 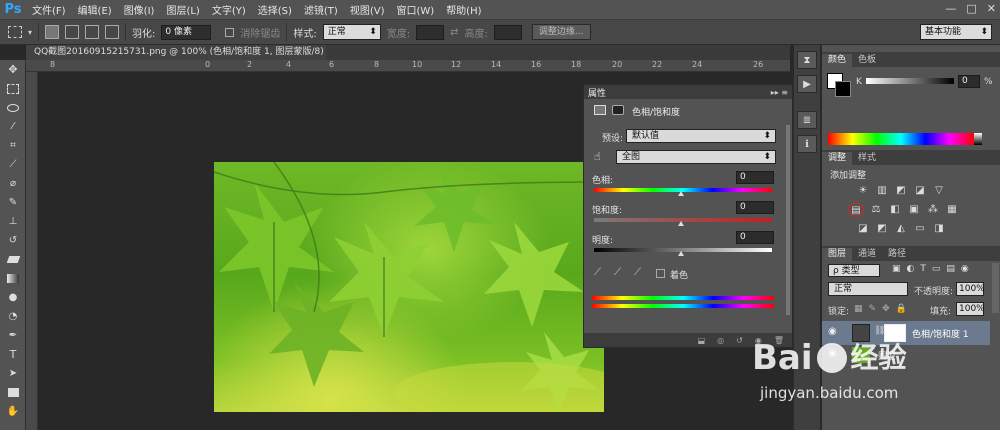 I want to click on layer-filter-select: ρ 类型, so click(x=854, y=270).